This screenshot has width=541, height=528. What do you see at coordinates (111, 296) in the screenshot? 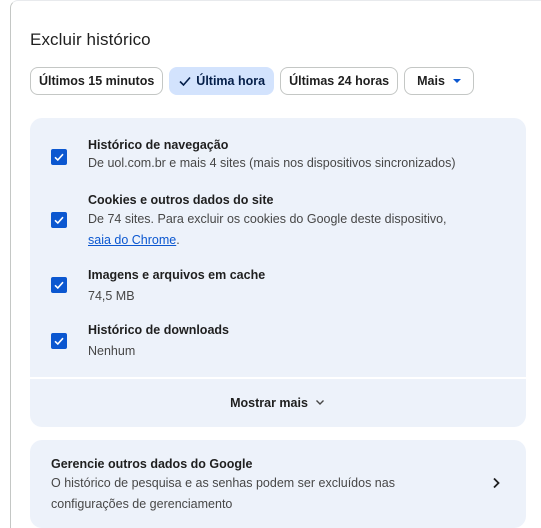
I see `item-desc: 74,5 MB` at bounding box center [111, 296].